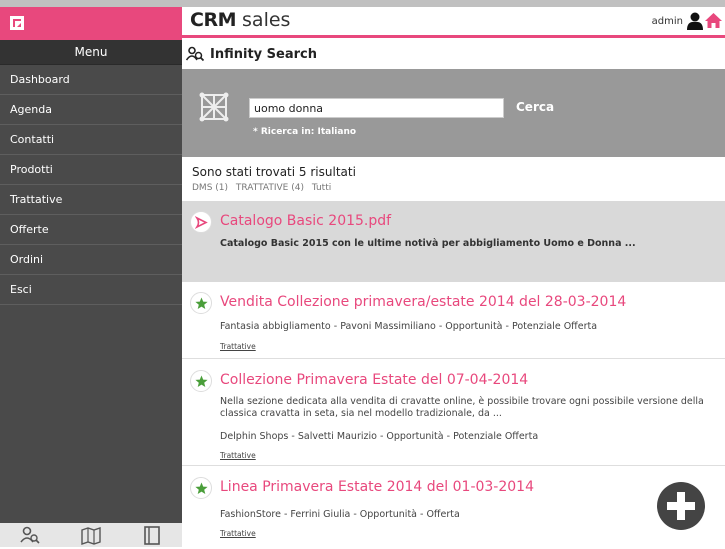 The image size is (725, 549). Describe the element at coordinates (270, 188) in the screenshot. I see `filter-trattative: TRATTATIVE (4)` at that location.